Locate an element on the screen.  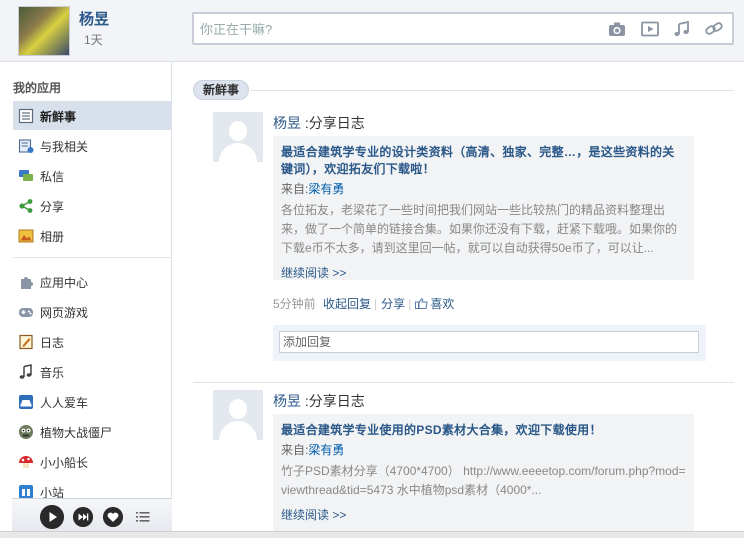
share-link: 分享 is located at coordinates (393, 304).